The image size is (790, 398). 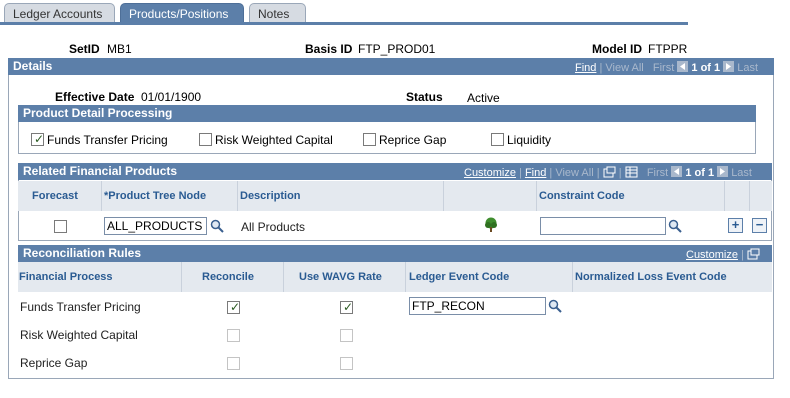 I want to click on basis-id-value: FTP_PROD01, so click(x=397, y=49).